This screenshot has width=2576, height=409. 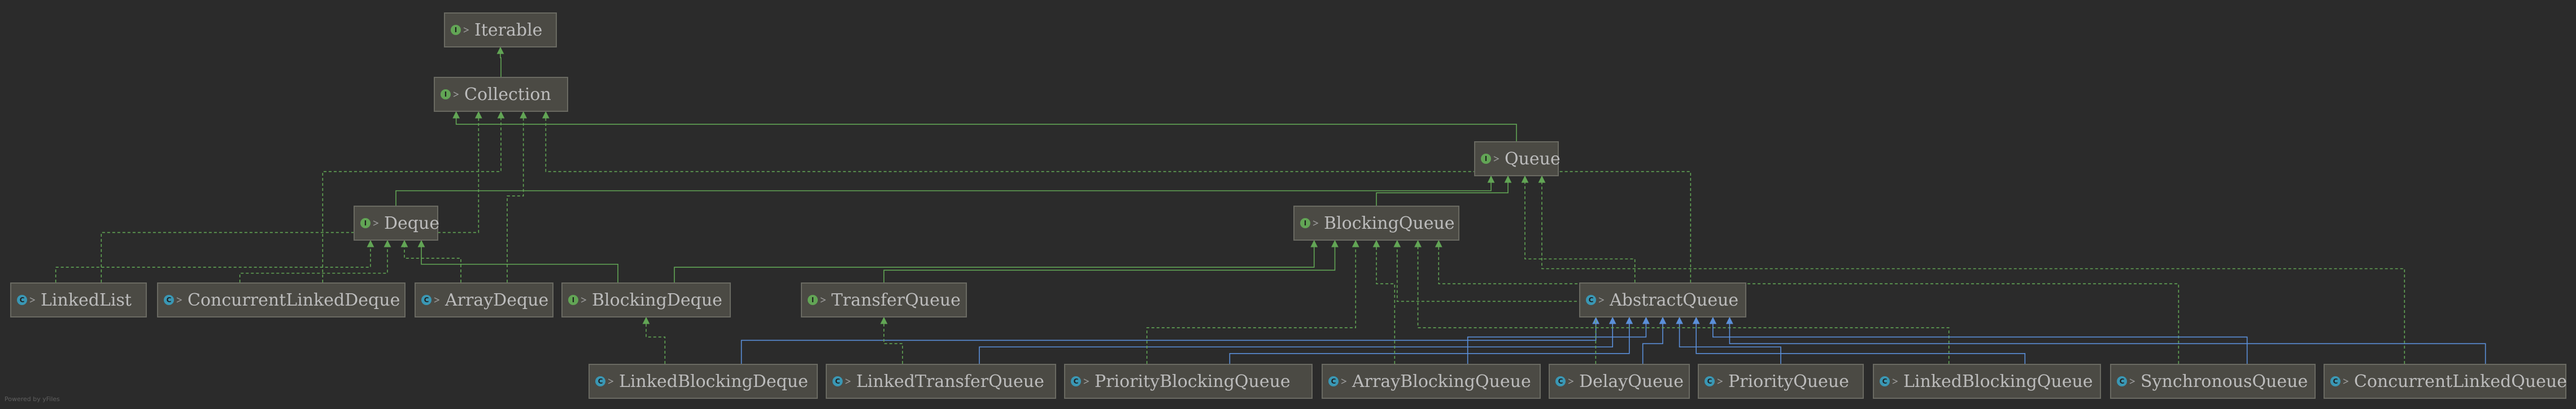 I want to click on node-collection: I Collection, so click(x=501, y=94).